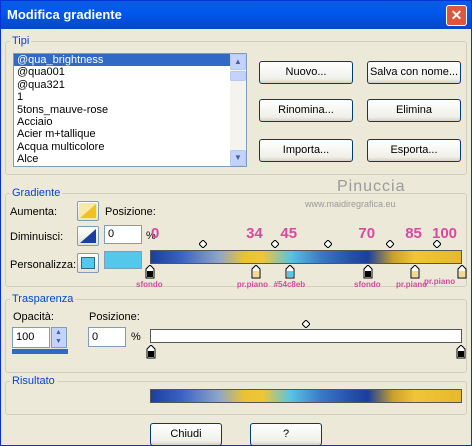 Image resolution: width=472 pixels, height=446 pixels. I want to click on gradient-stops, so click(306, 272).